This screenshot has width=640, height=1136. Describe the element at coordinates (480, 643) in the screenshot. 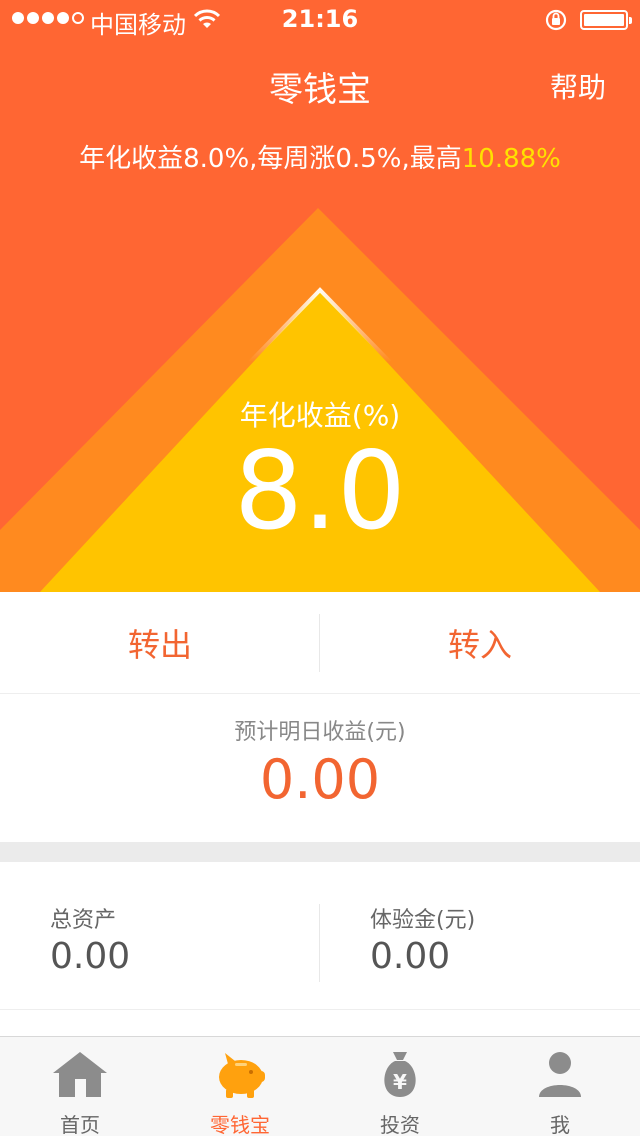

I see `transfer-in-button: 转入` at that location.